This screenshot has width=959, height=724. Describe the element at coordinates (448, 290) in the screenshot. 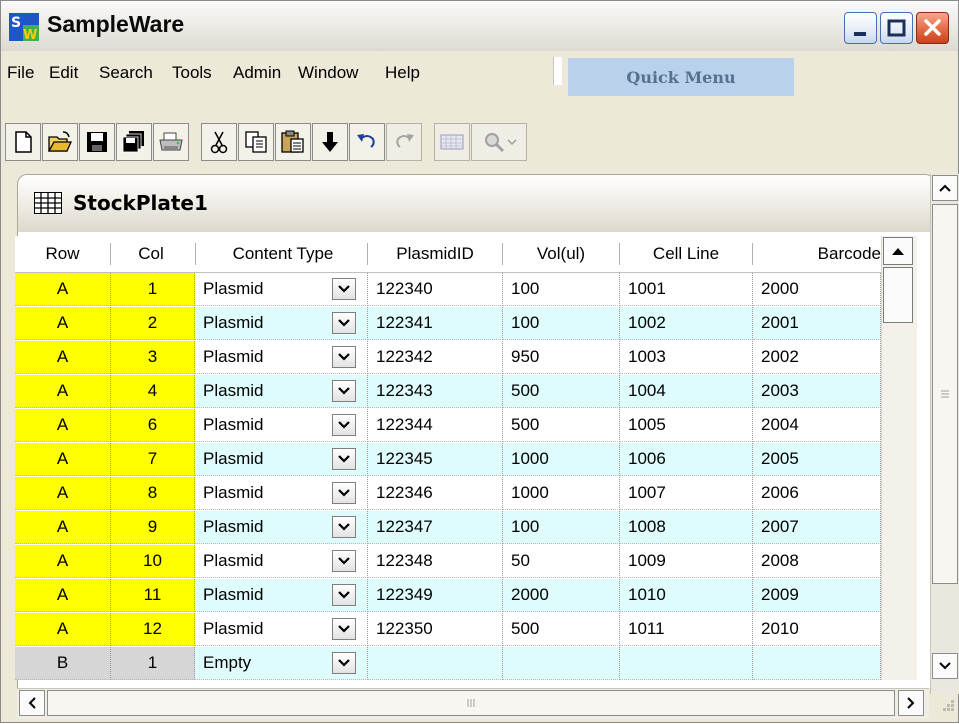

I see `table-row: A 1 Plasmid 122340 100 1001 2000` at that location.